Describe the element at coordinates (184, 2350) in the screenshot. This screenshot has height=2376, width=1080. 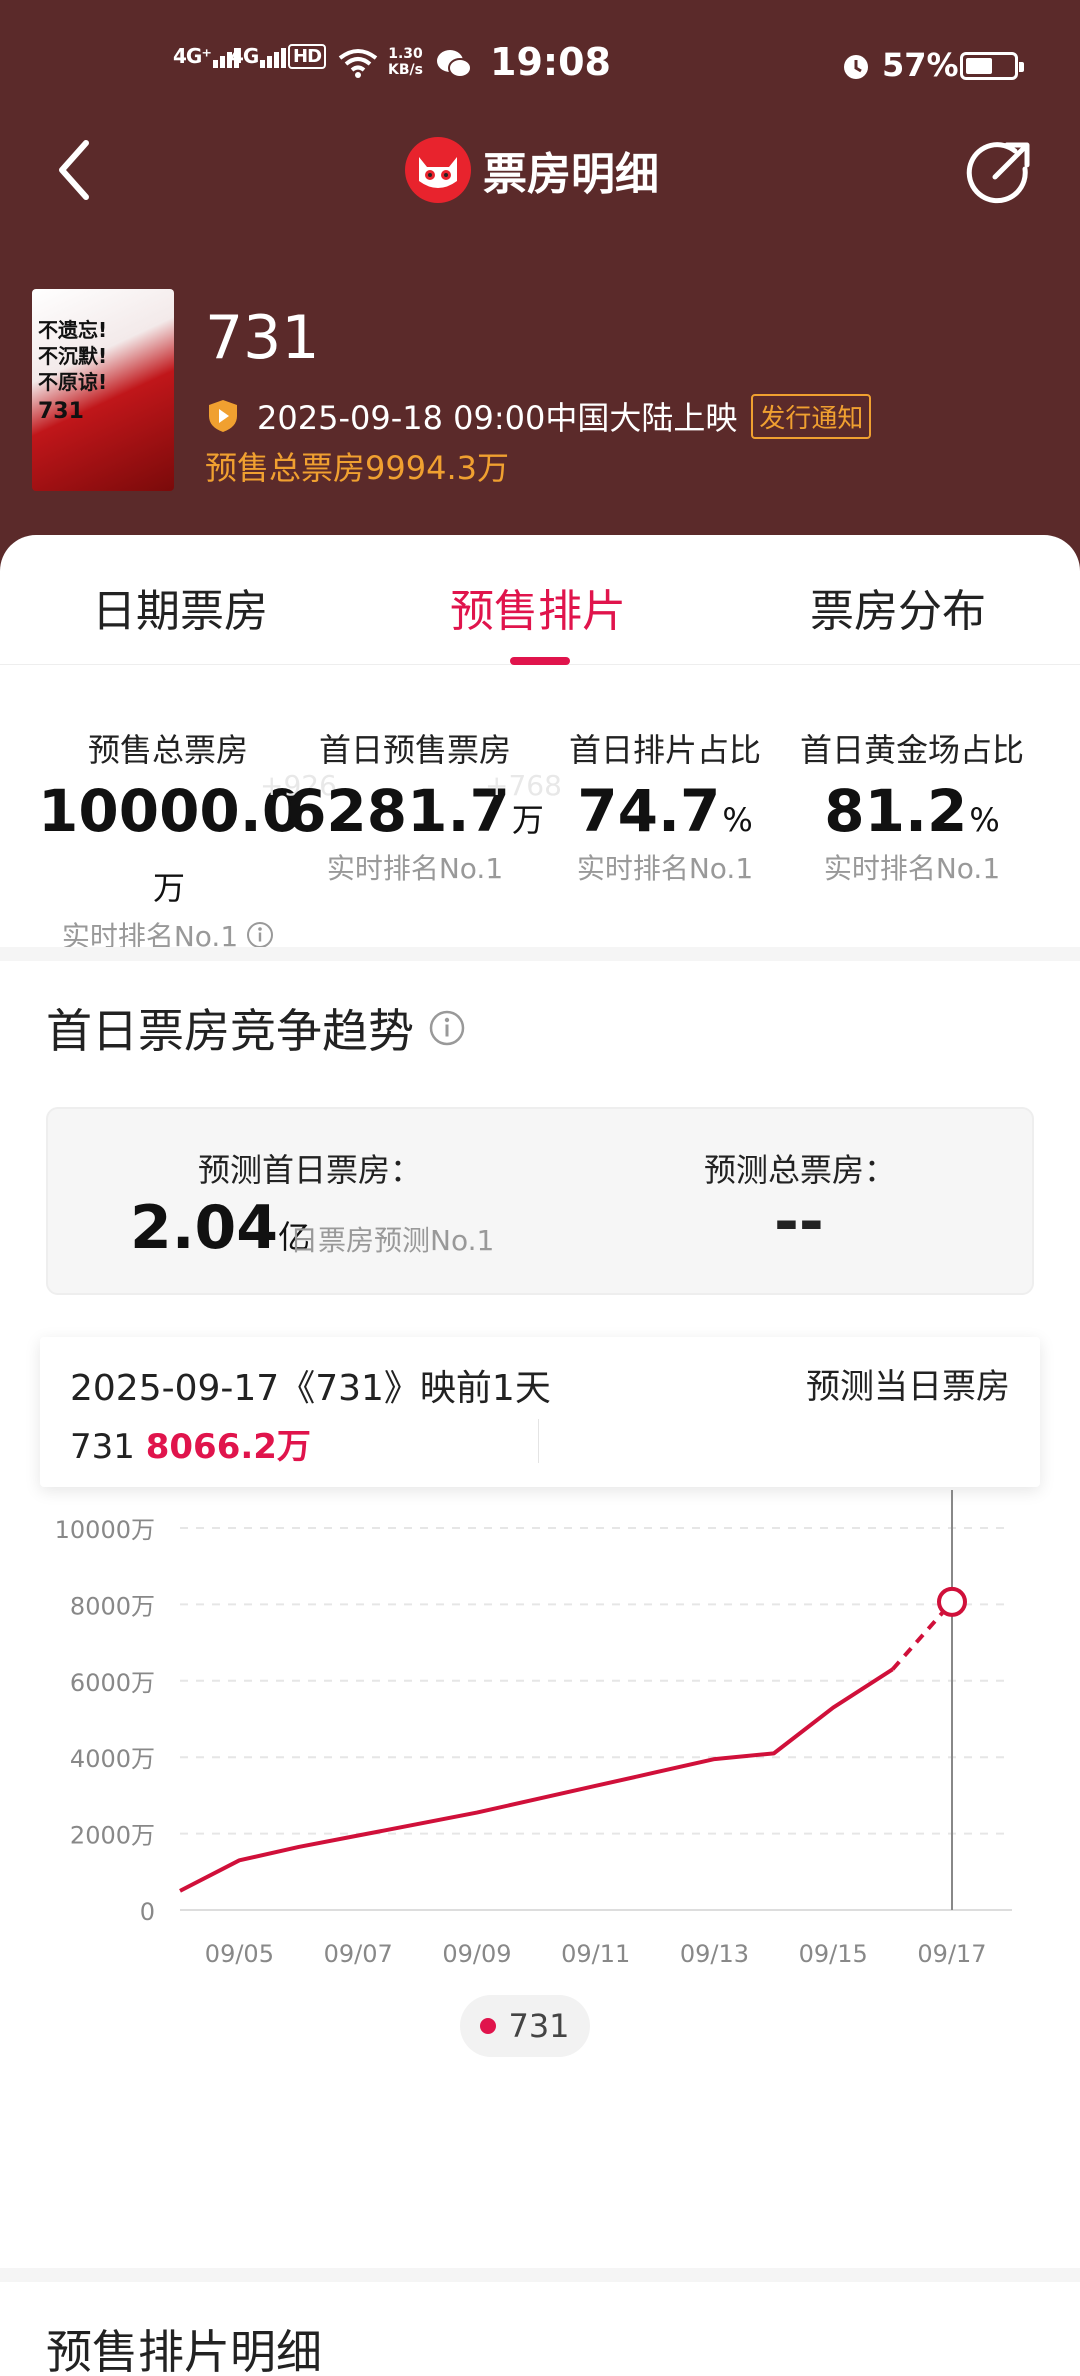
I see `presale-schedule-detail-title: 预售排片明细` at that location.